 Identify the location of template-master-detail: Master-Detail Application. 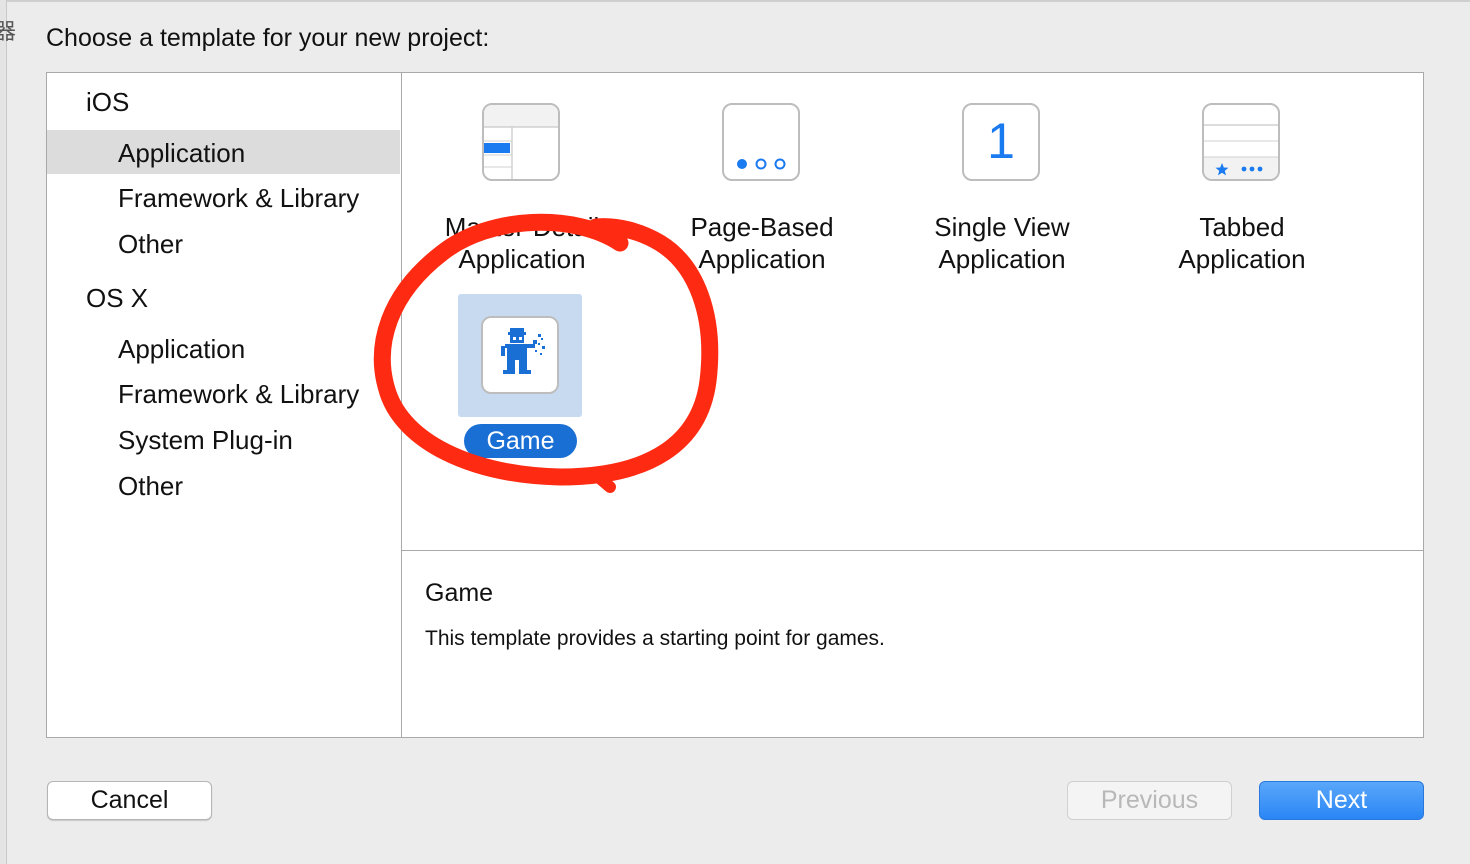
(522, 173).